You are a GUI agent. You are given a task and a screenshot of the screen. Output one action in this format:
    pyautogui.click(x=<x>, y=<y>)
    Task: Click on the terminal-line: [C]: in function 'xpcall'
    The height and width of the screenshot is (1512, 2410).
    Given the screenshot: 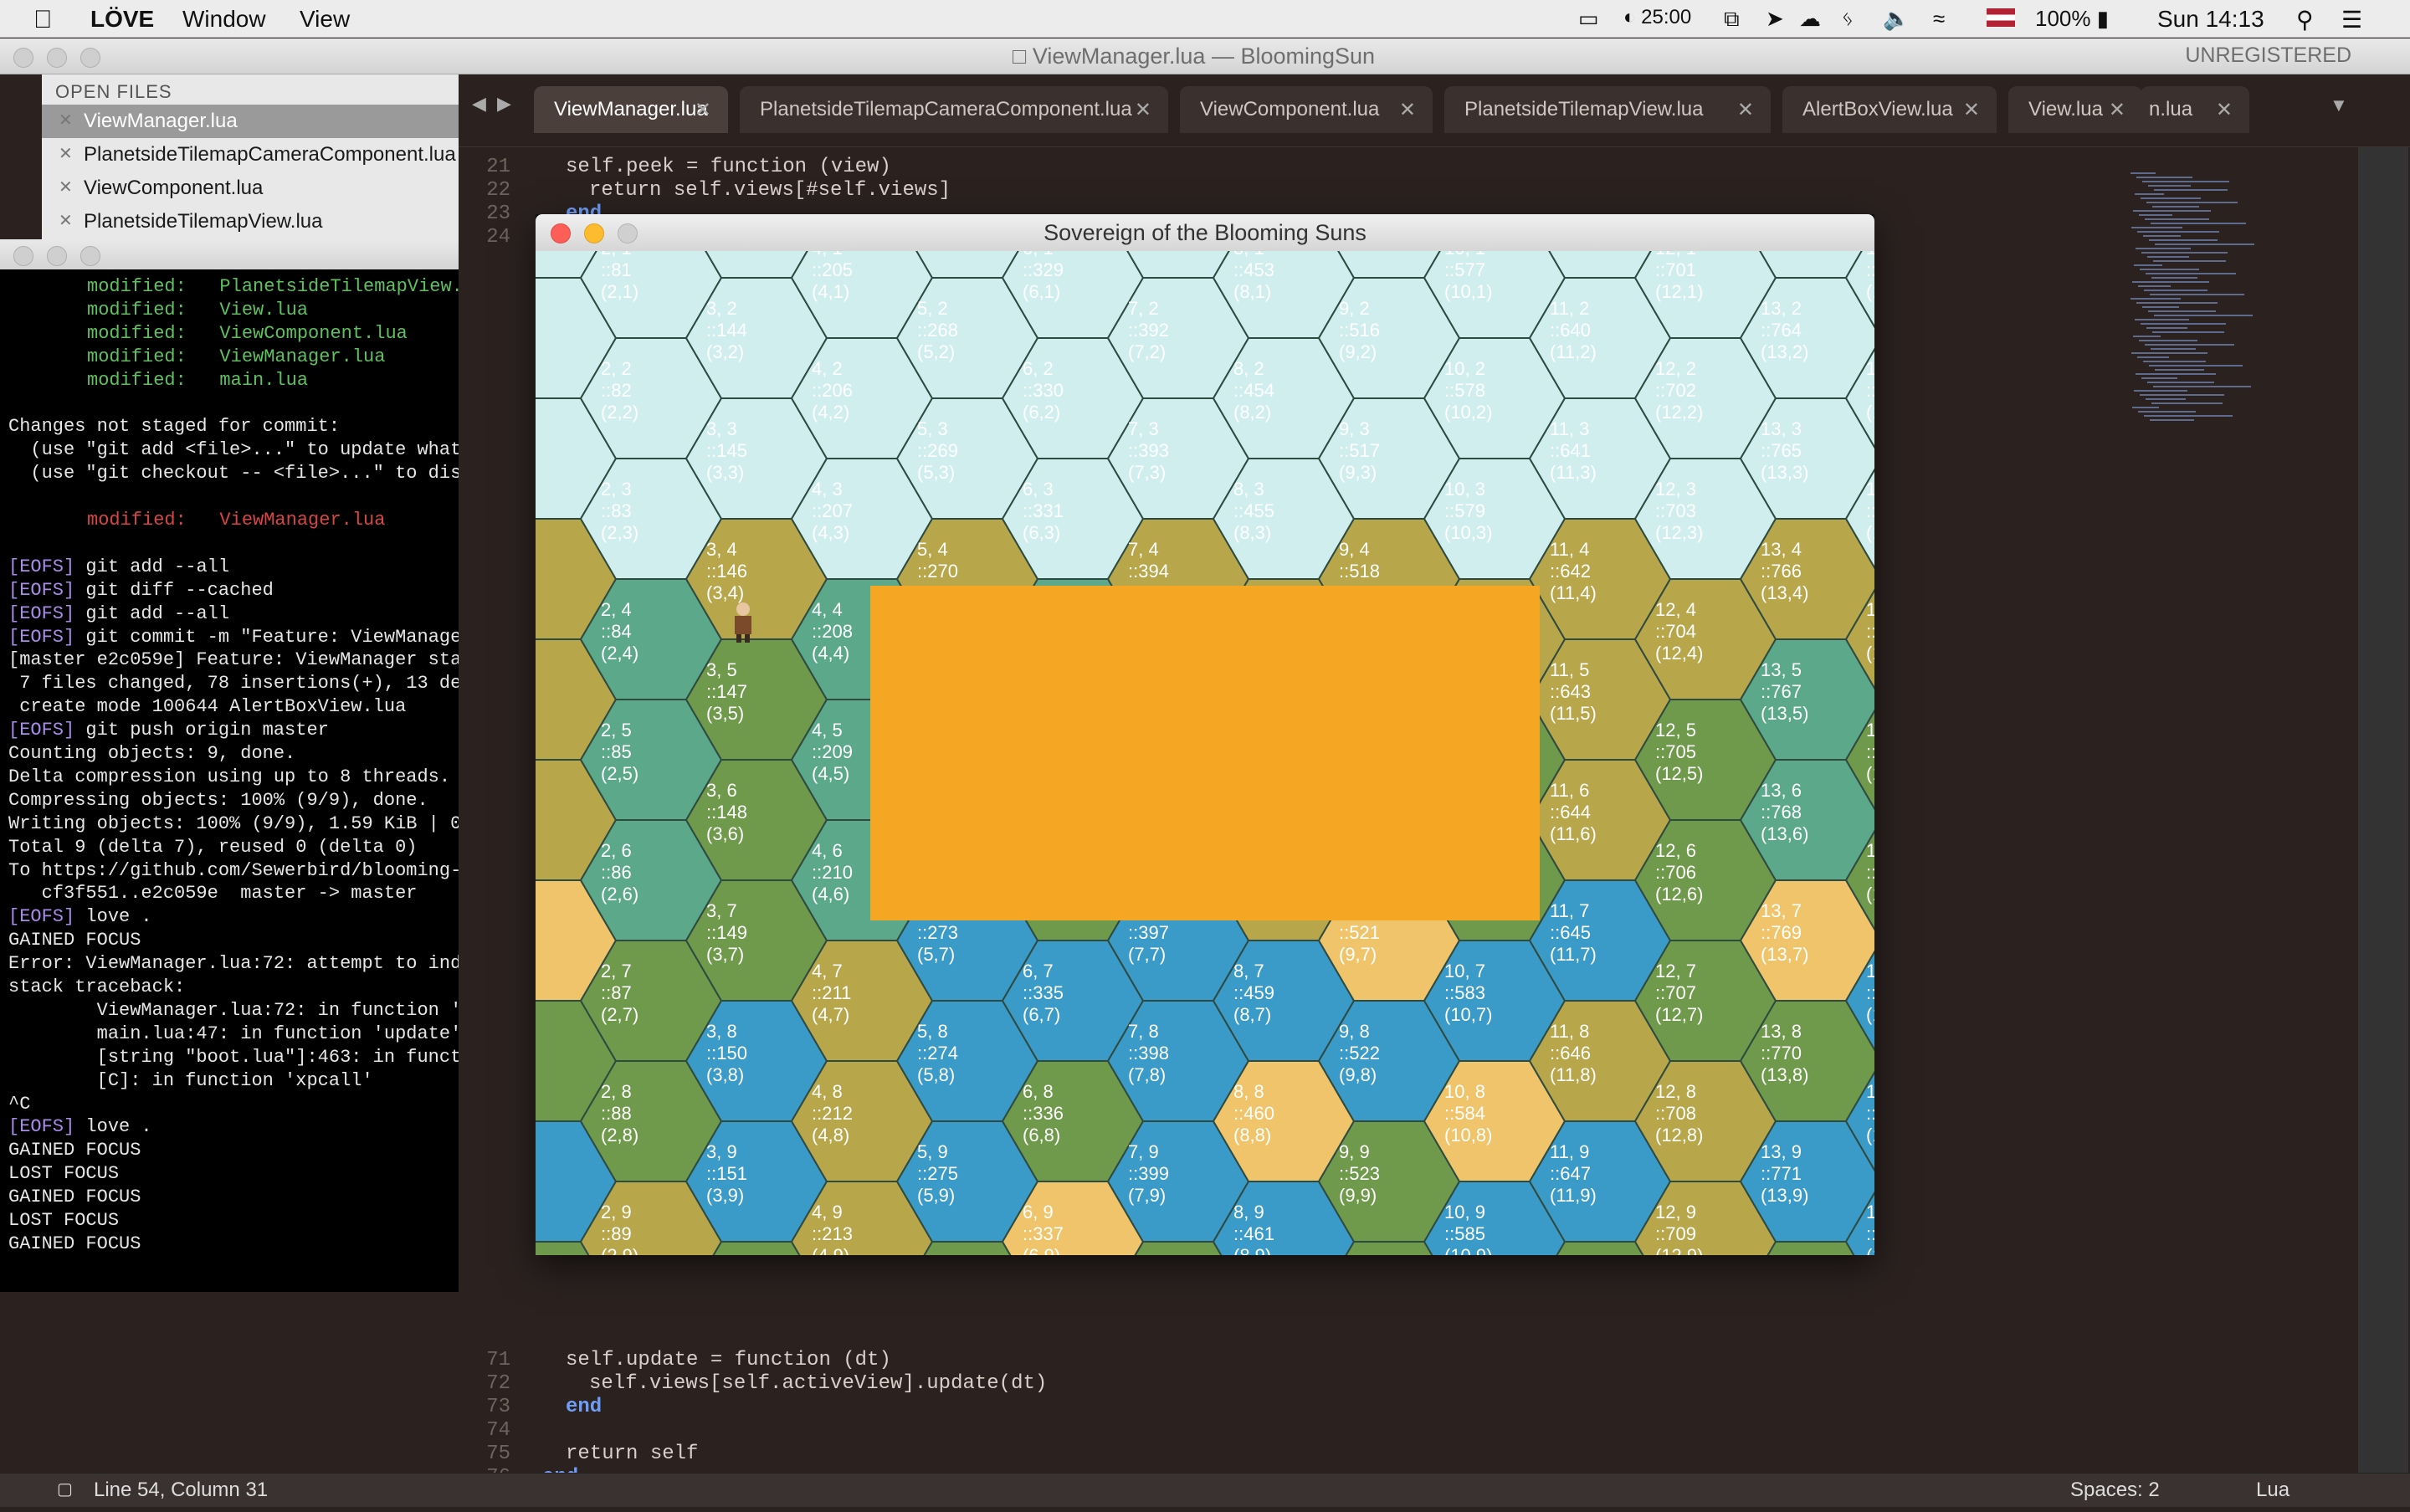 What is the action you would take?
    pyautogui.click(x=190, y=1080)
    